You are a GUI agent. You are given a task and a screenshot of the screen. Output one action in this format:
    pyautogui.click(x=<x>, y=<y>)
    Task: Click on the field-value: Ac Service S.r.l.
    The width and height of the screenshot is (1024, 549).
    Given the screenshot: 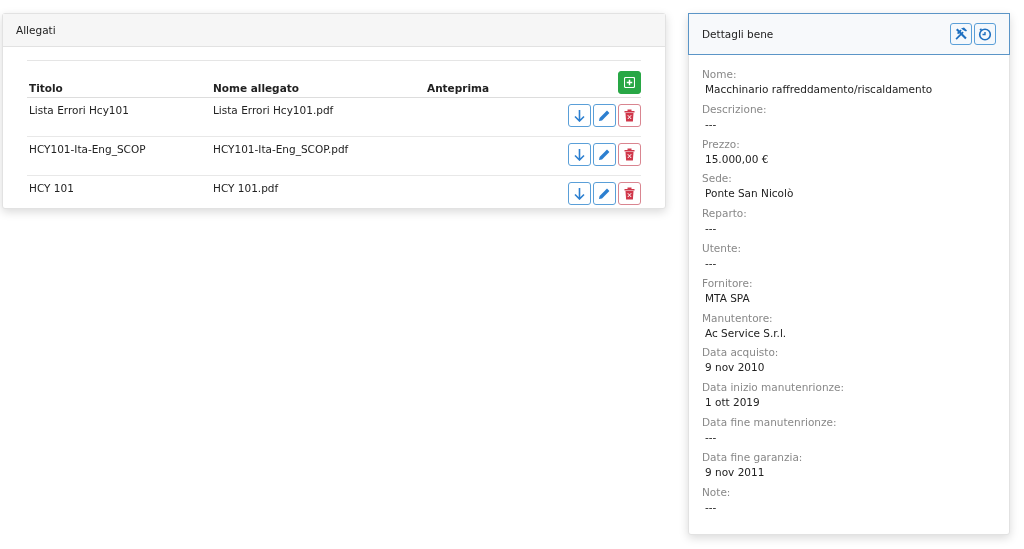 What is the action you would take?
    pyautogui.click(x=746, y=332)
    